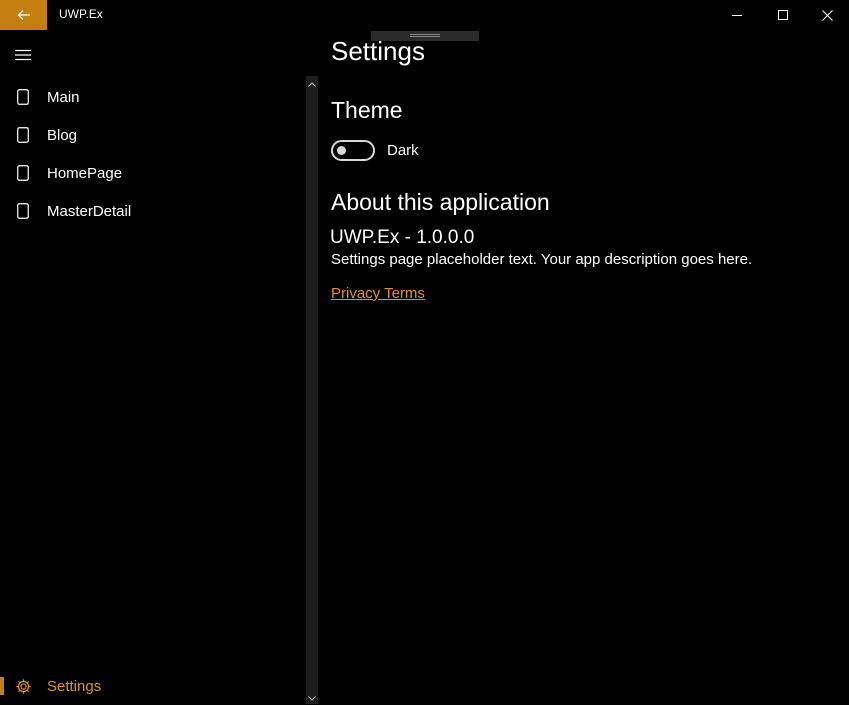  What do you see at coordinates (74, 686) in the screenshot?
I see `nav-item-label: Settings` at bounding box center [74, 686].